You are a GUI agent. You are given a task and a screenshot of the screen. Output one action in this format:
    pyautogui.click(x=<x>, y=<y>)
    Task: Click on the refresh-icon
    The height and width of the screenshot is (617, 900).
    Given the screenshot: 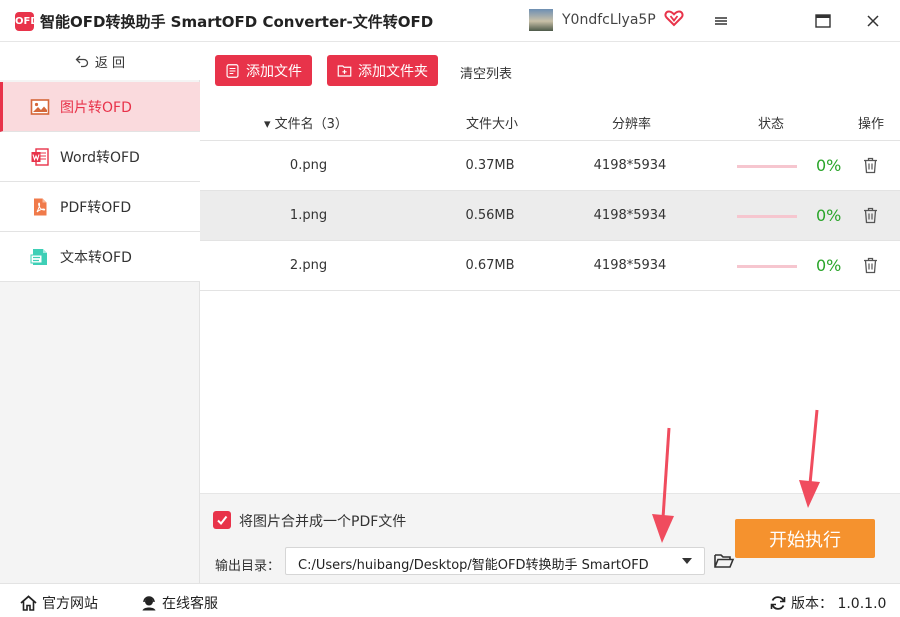 What is the action you would take?
    pyautogui.click(x=778, y=603)
    